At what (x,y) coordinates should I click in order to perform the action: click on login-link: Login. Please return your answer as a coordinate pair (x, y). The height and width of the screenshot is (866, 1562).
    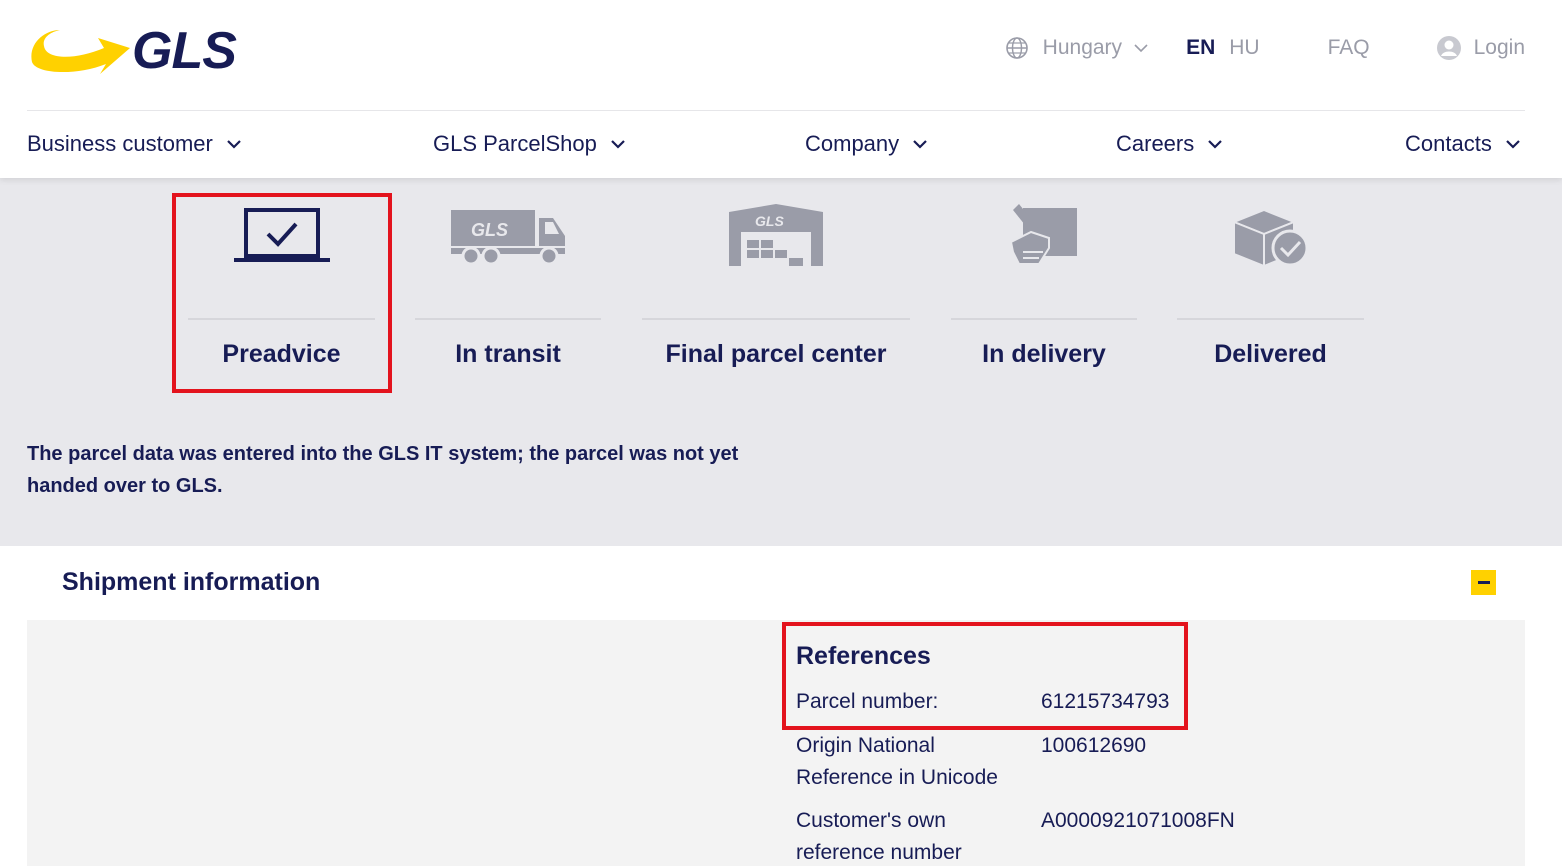
    Looking at the image, I should click on (1480, 48).